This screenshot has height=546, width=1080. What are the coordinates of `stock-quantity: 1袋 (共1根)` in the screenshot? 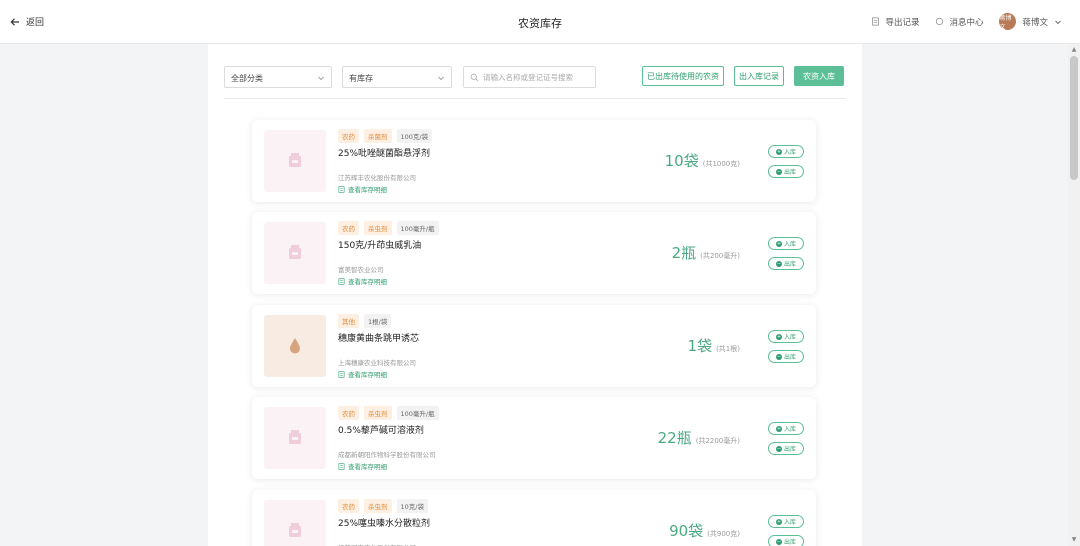 It's located at (714, 345).